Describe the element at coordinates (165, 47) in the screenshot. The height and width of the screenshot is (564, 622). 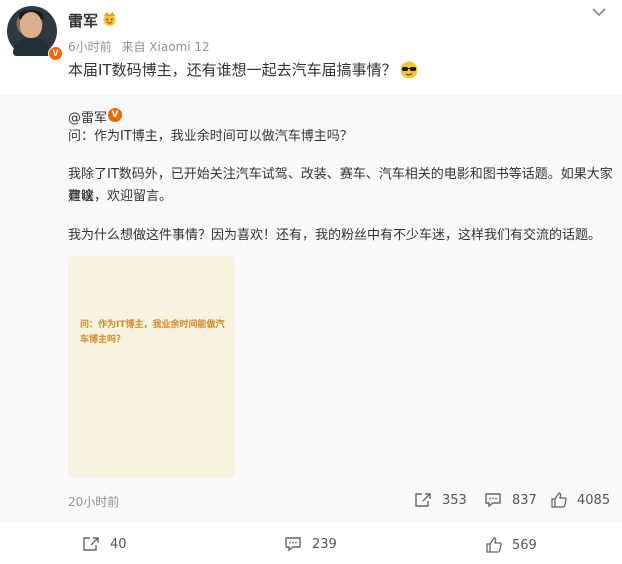
I see `post-source: 来自 Xiaomi 12` at that location.